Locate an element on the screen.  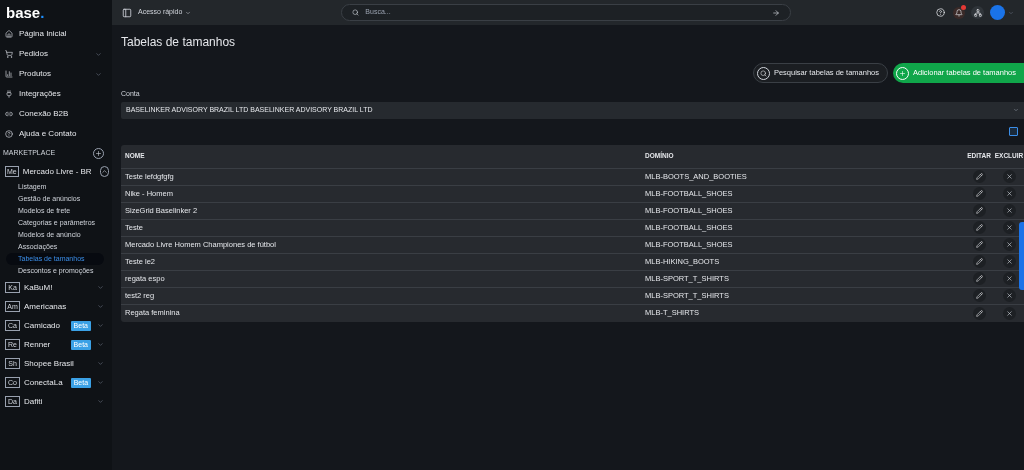
nav-label: Conexão B2B is located at coordinates (44, 114).